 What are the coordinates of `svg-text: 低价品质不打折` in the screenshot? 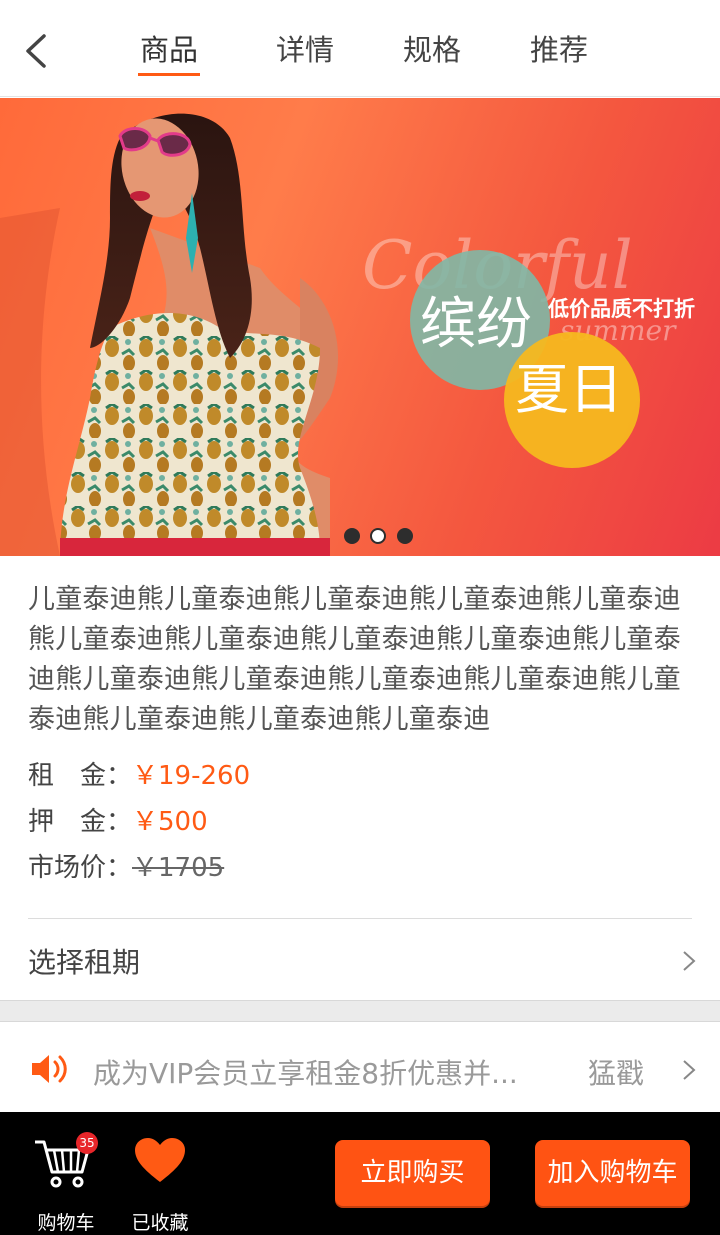 It's located at (621, 309).